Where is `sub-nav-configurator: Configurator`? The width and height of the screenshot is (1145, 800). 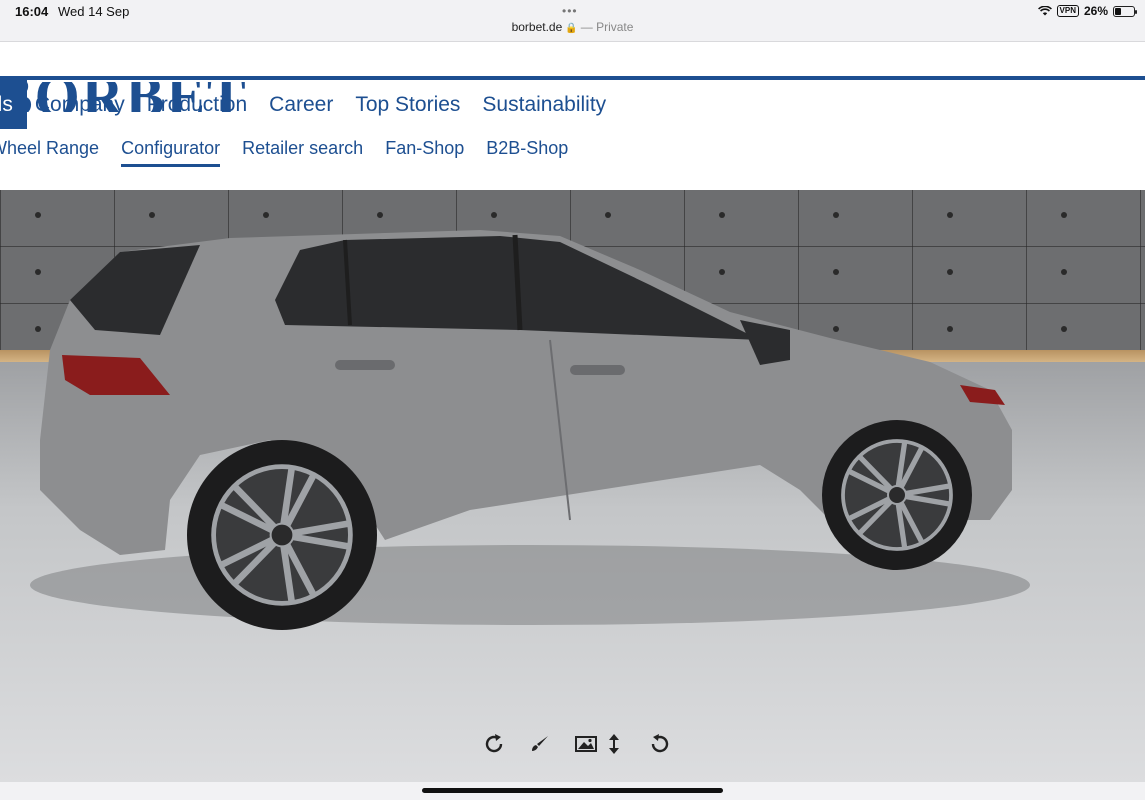
sub-nav-configurator: Configurator is located at coordinates (171, 152).